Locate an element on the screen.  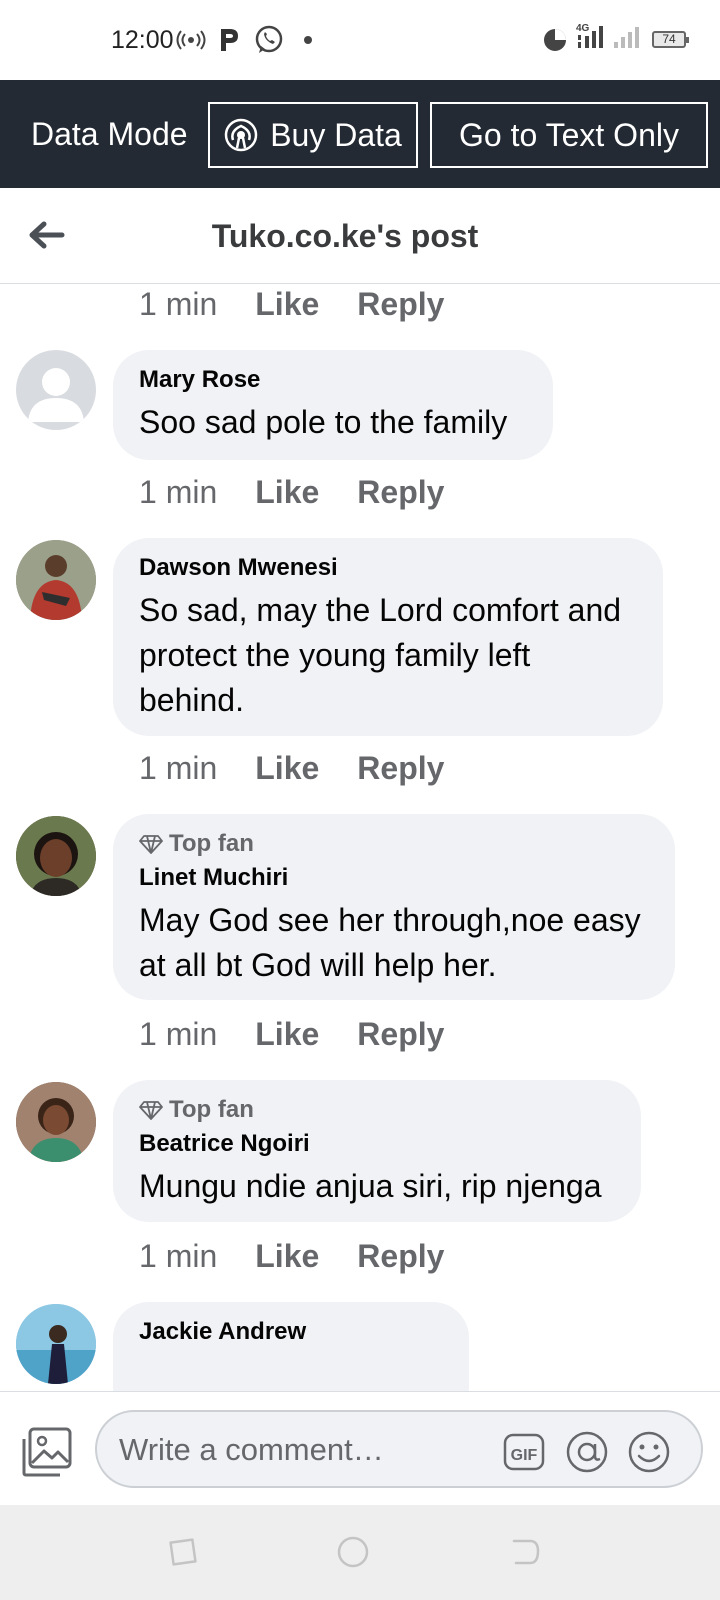
photo-icon is located at coordinates (47, 1452).